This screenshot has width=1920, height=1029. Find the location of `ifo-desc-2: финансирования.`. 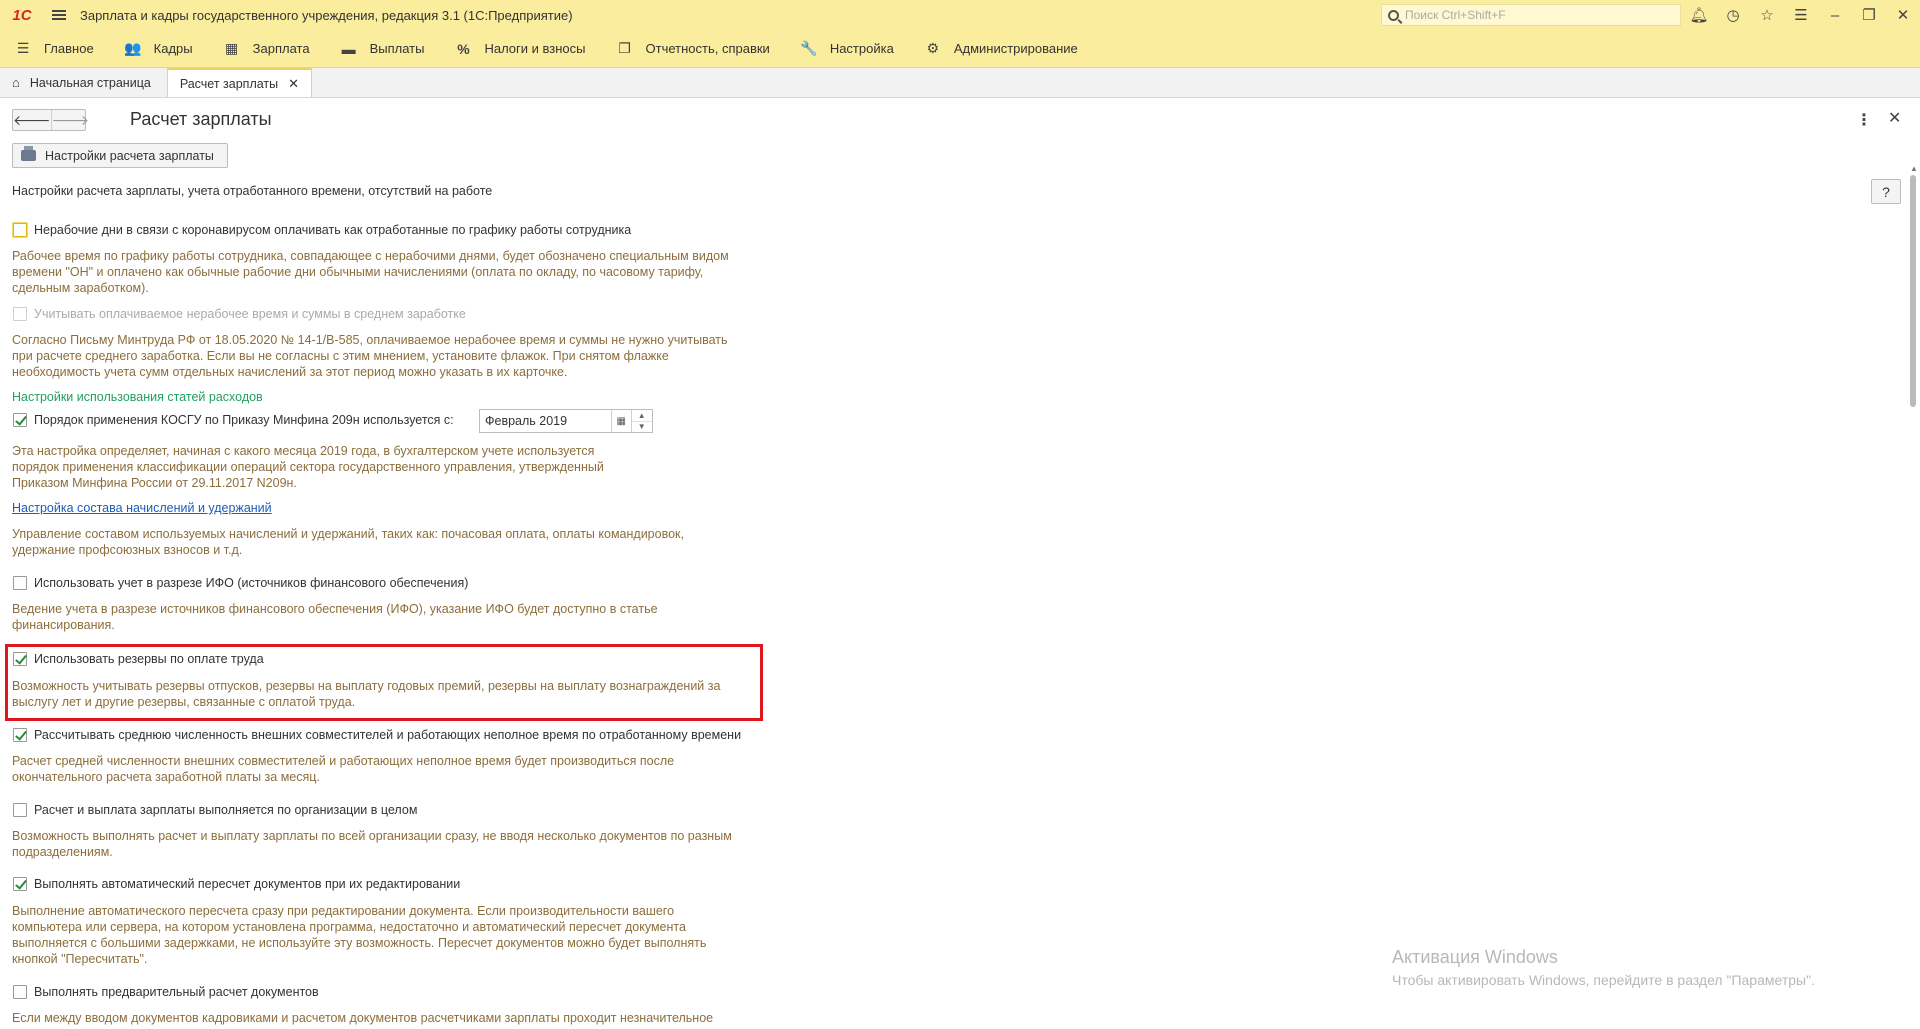

ifo-desc-2: финансирования. is located at coordinates (63, 625).